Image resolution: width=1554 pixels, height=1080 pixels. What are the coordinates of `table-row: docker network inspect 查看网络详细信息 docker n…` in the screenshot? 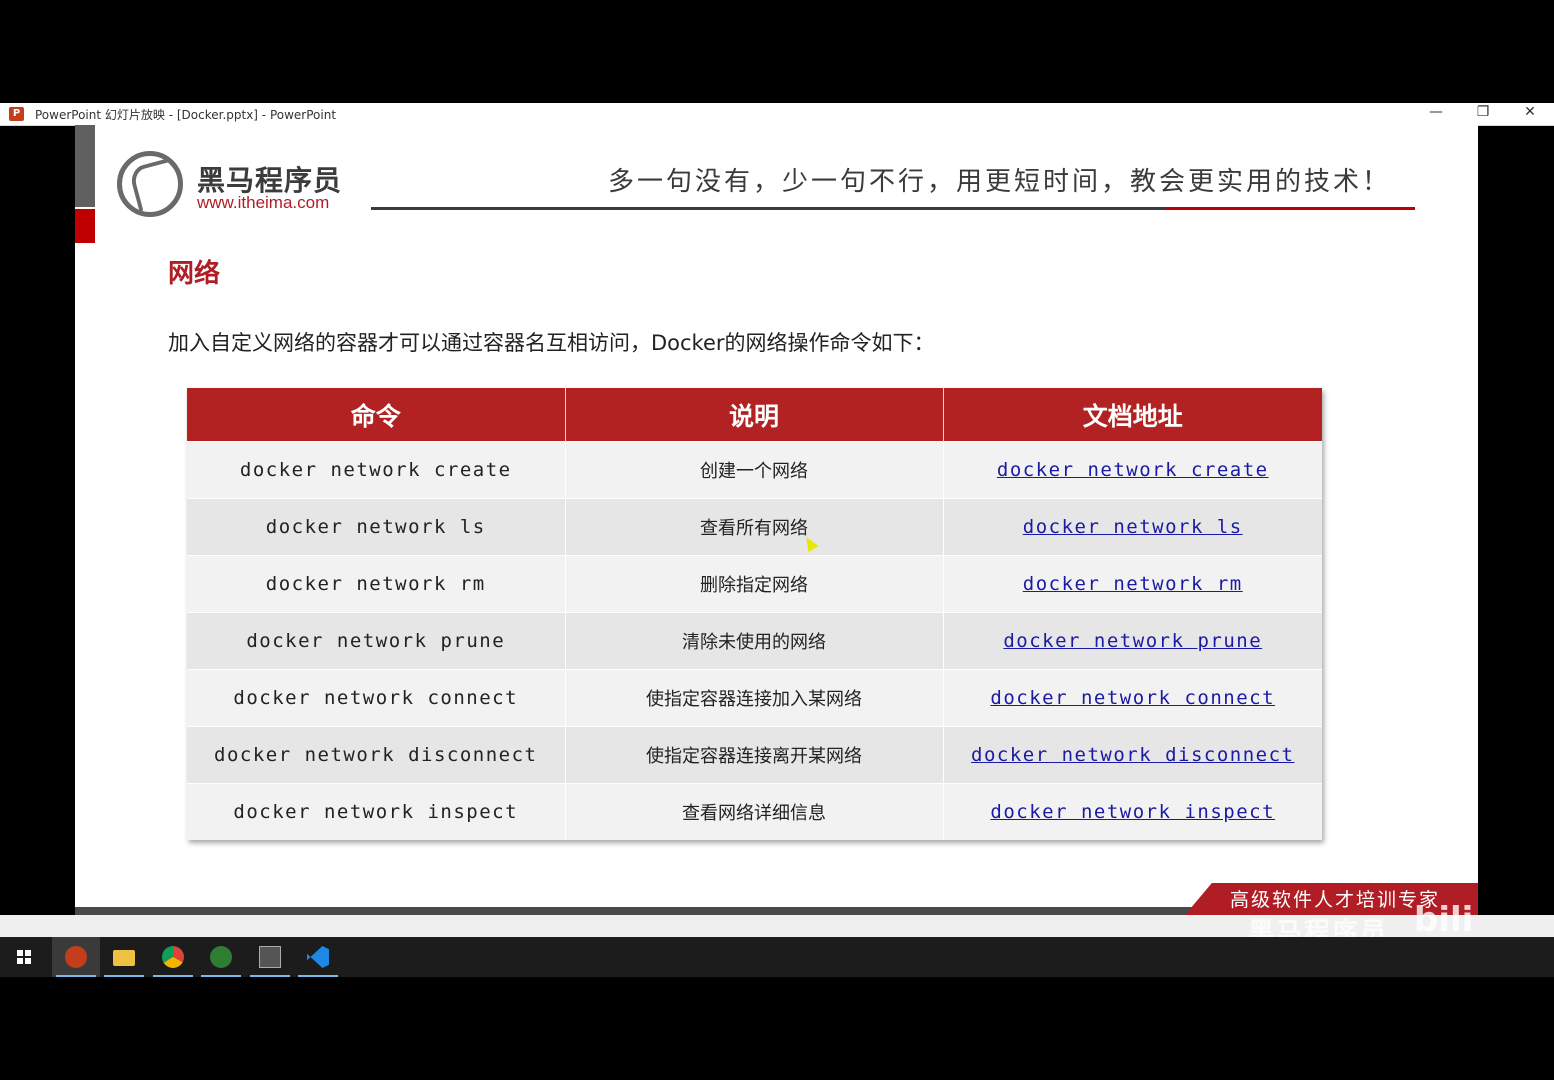 It's located at (754, 811).